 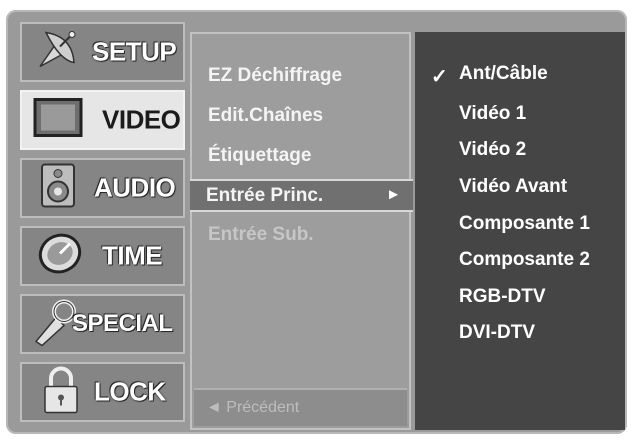 I want to click on video-screen-icon, so click(x=58, y=120).